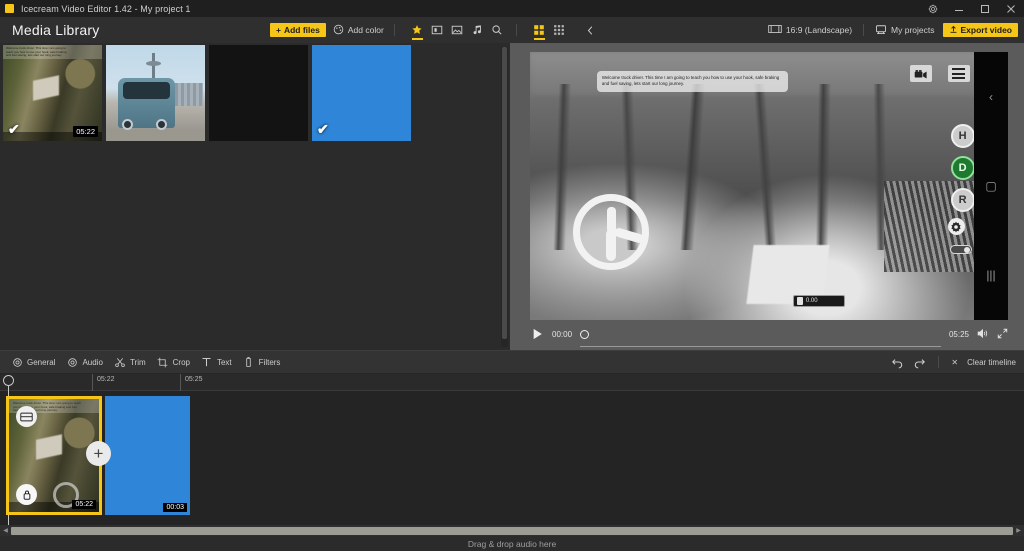 The image size is (1024, 551). Describe the element at coordinates (819, 30) in the screenshot. I see `aspect-ratio-label: 16:9 (Landscape)` at that location.